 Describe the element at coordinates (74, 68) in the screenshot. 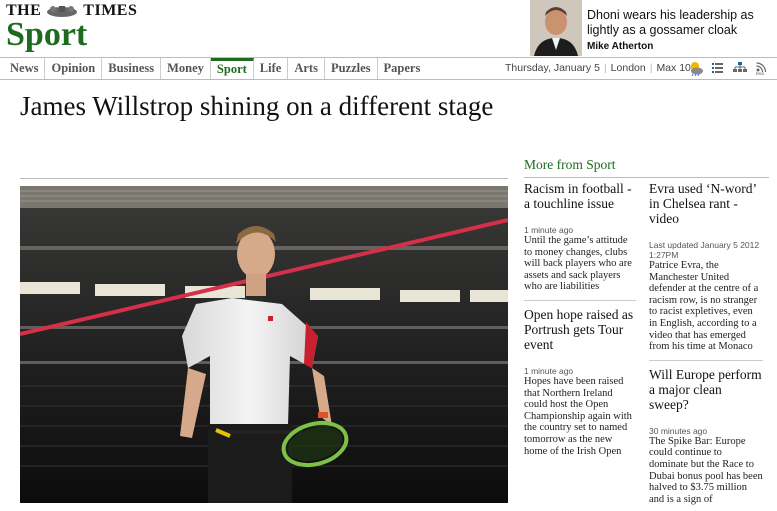

I see `nav-item-opinion: Opinion` at that location.